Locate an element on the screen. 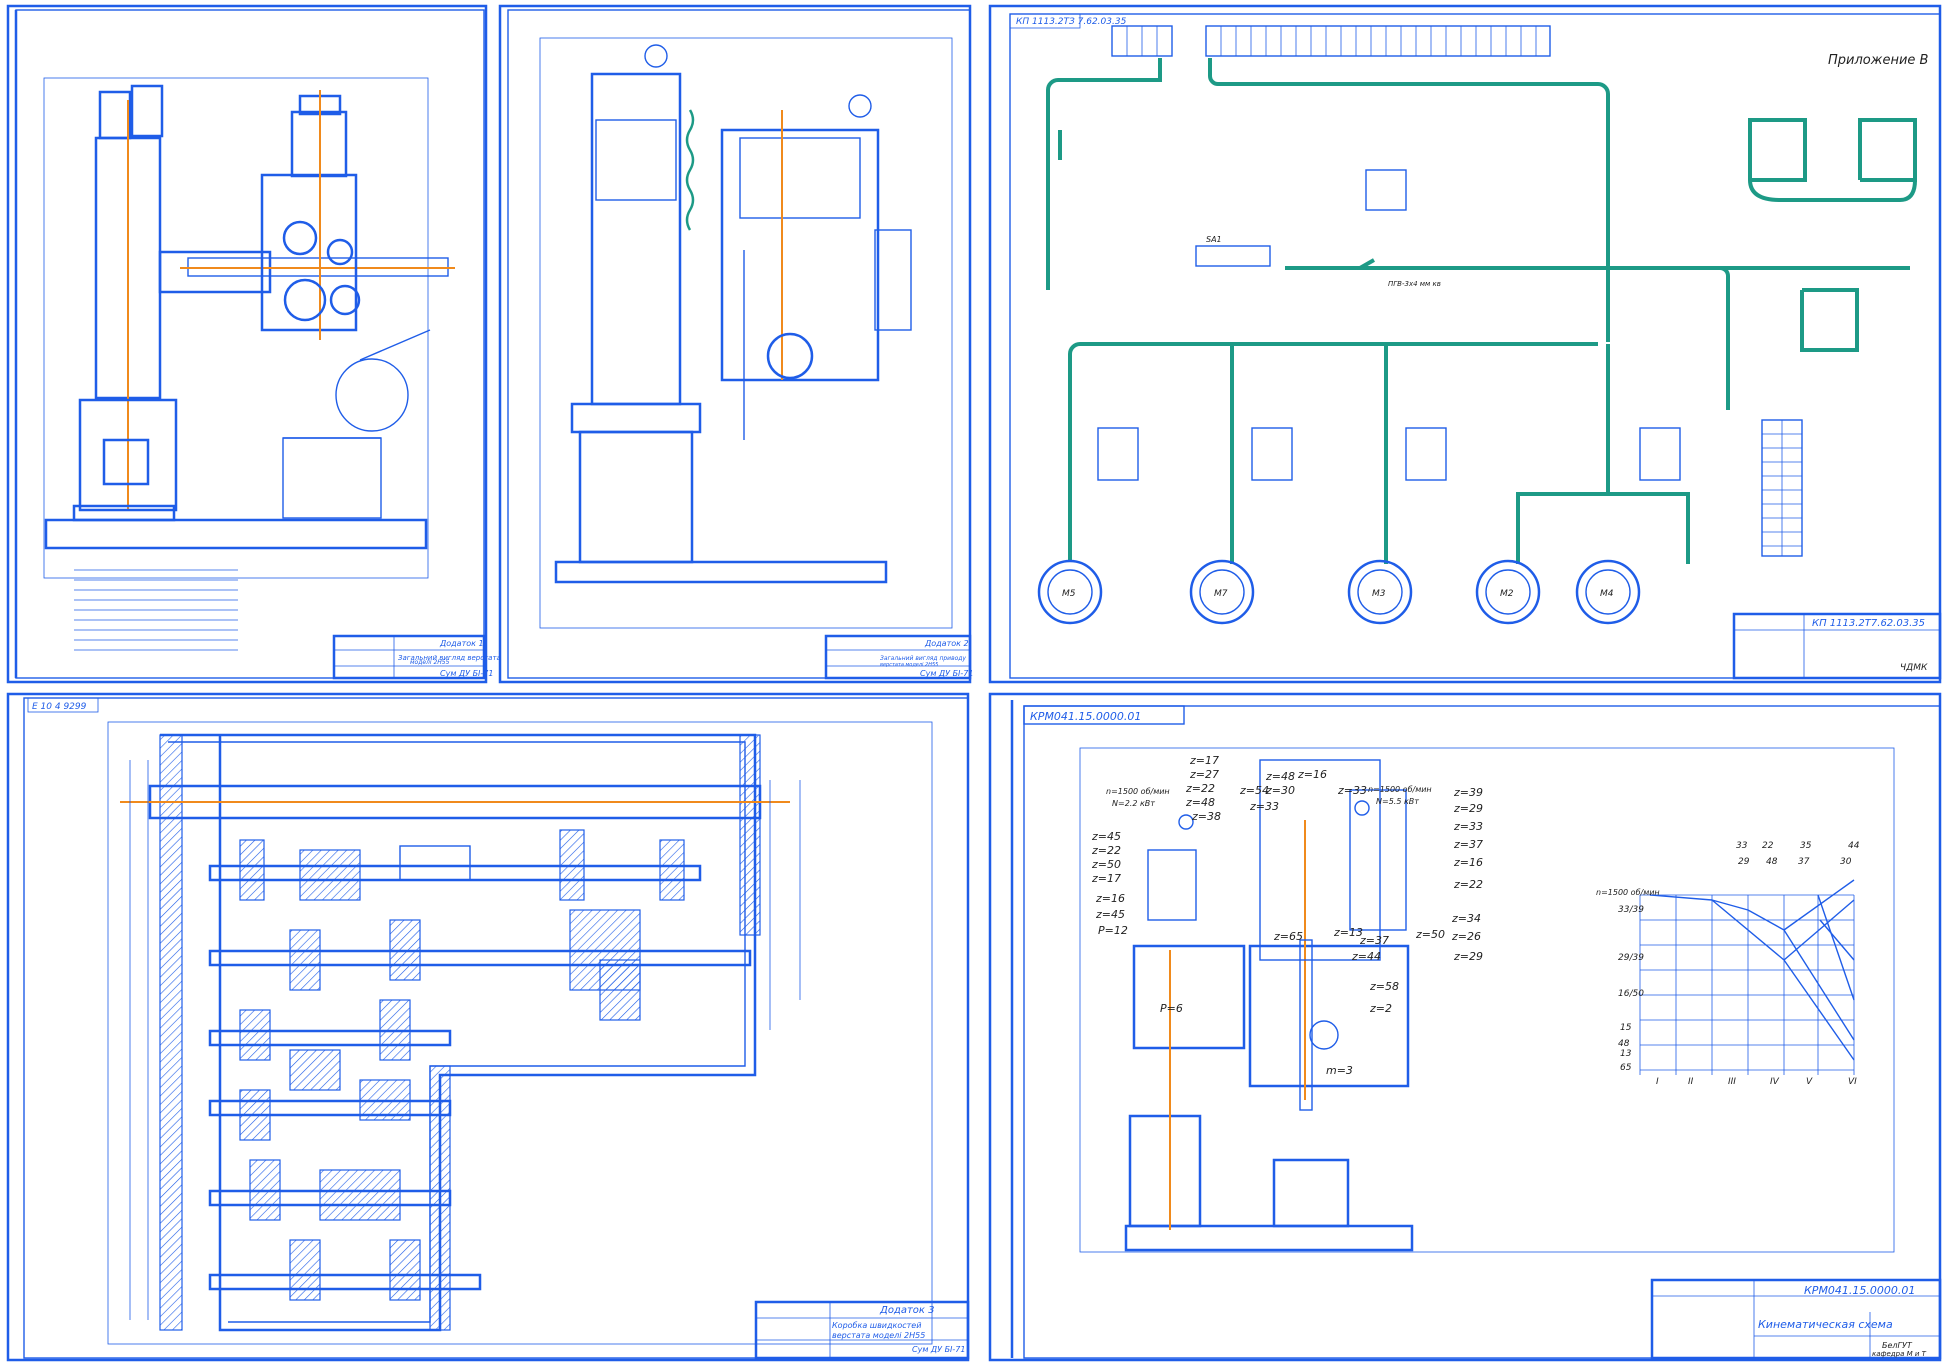 The image size is (1944, 1368). electrical-stamp-code: КП 1113.2Т7.62.03.35 is located at coordinates (1868, 623).